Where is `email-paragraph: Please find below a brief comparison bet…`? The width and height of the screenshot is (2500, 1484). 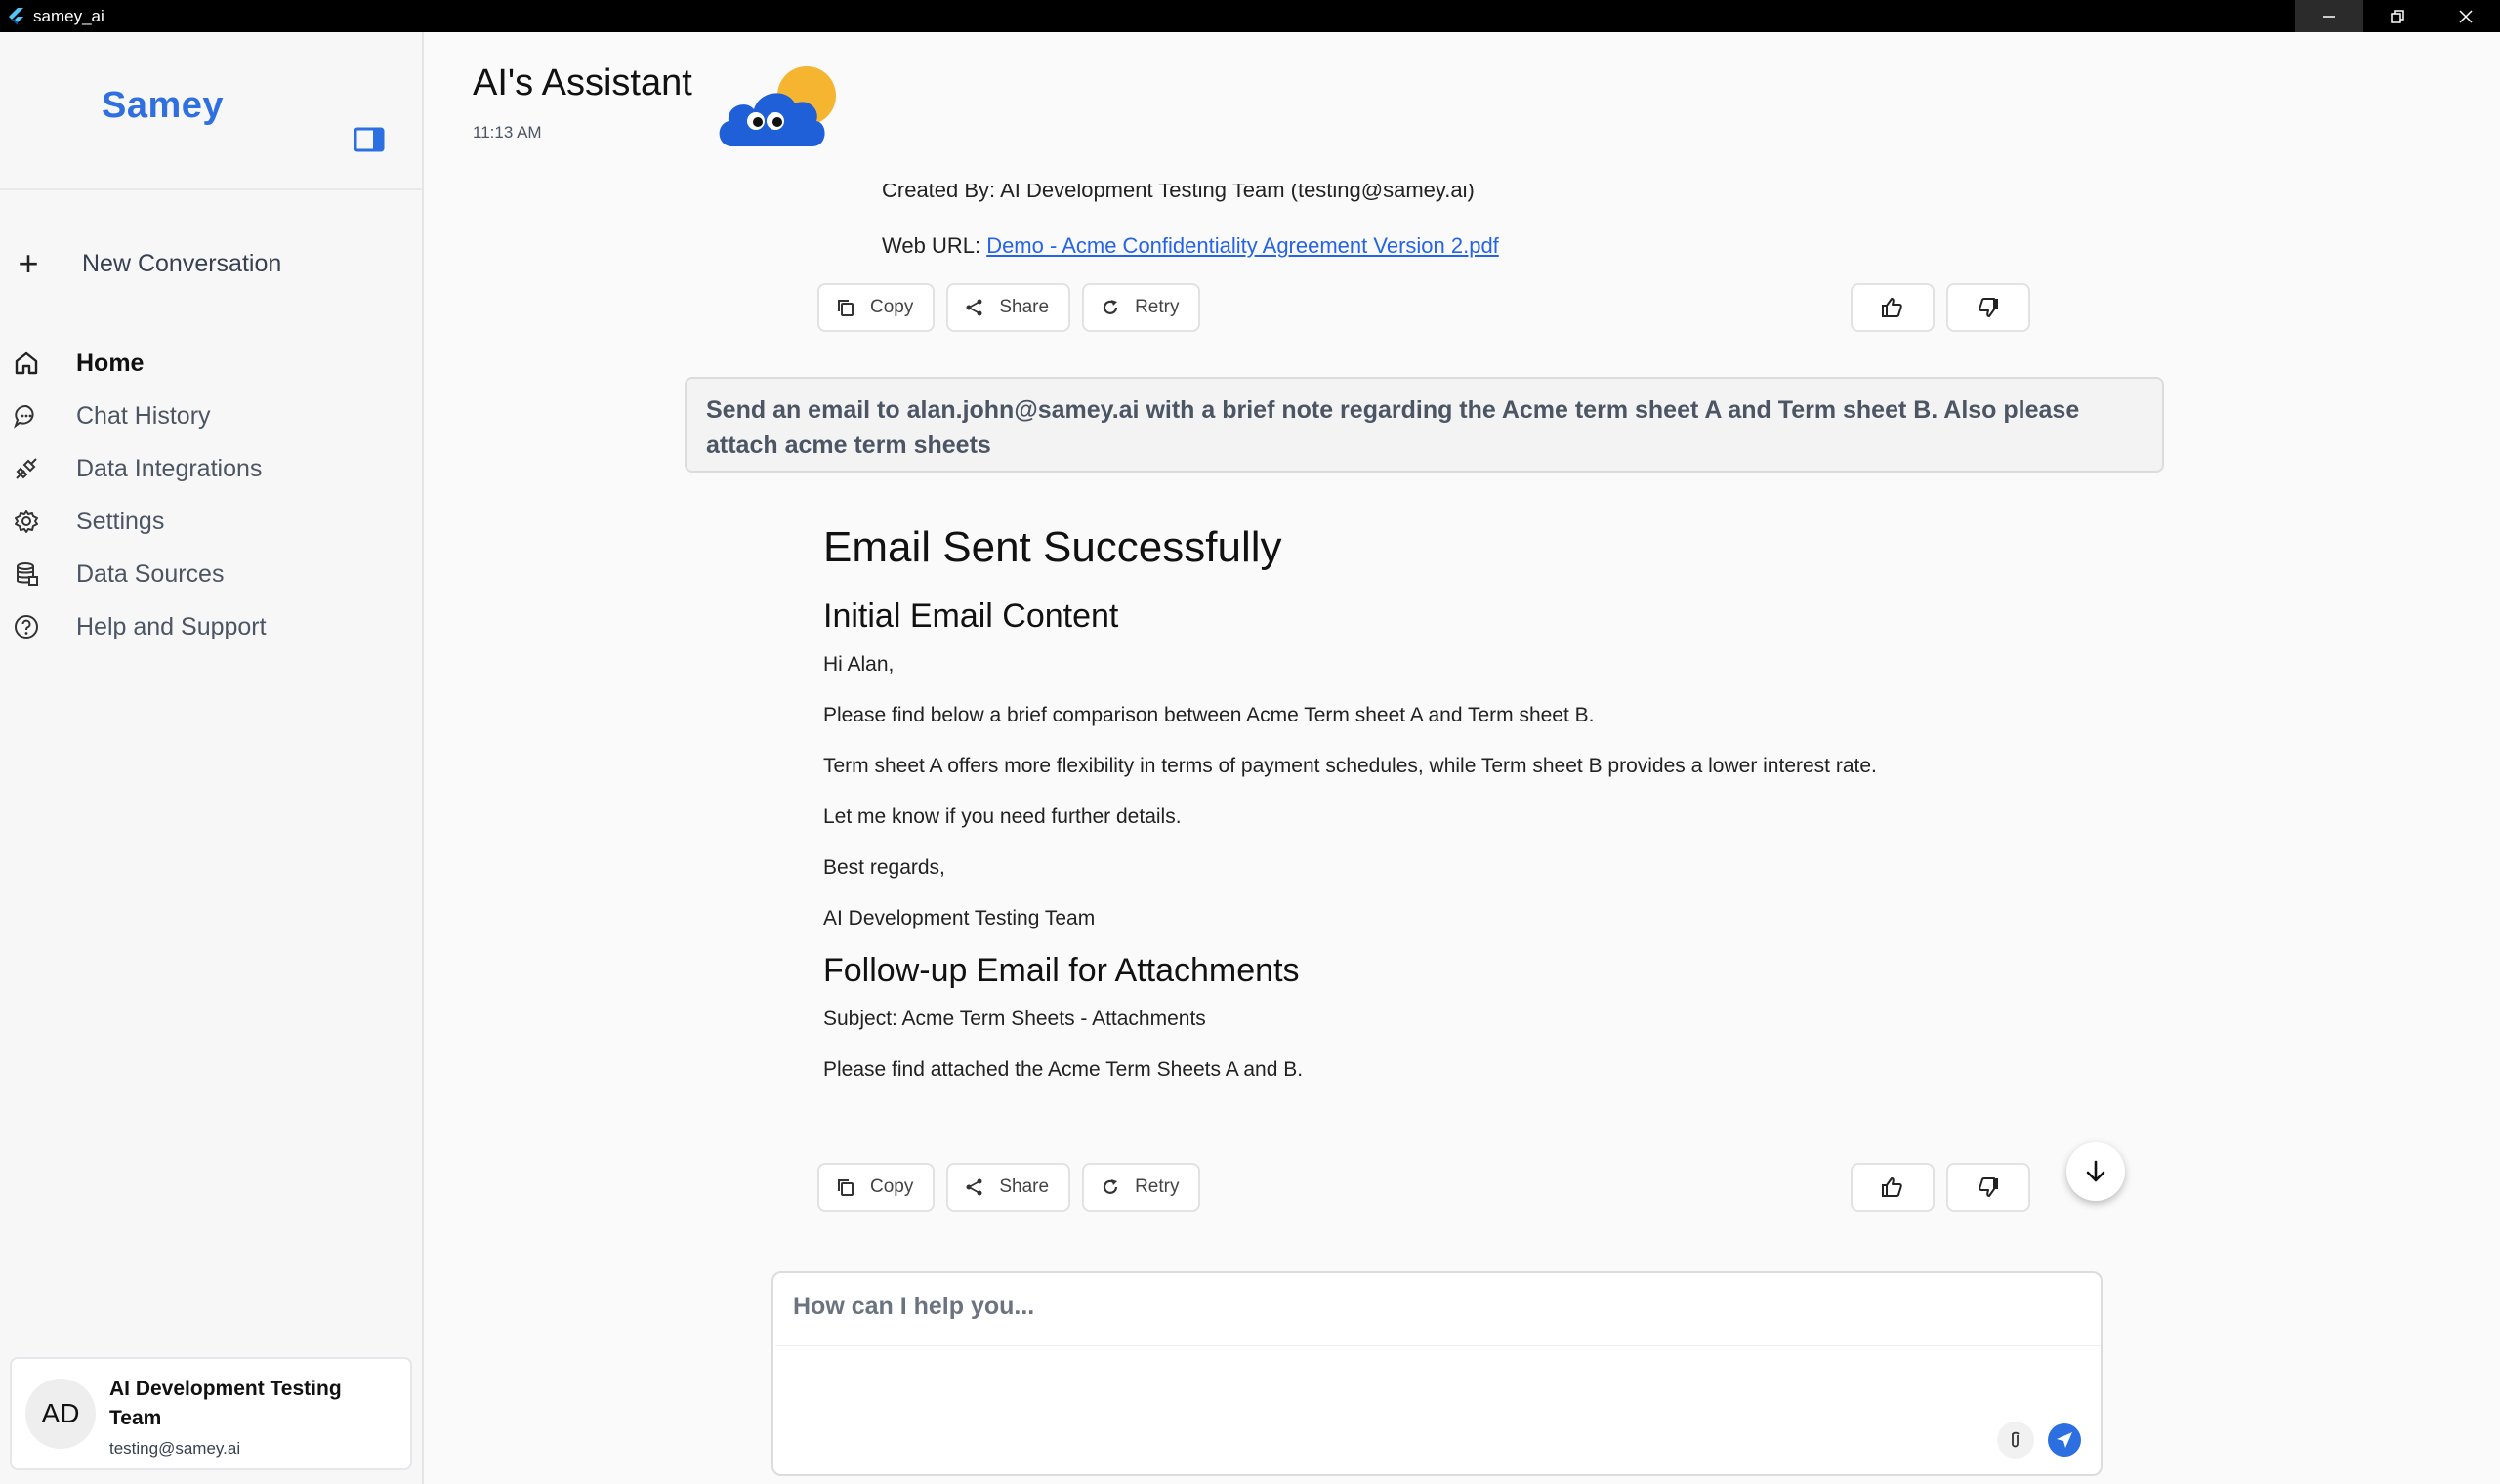
email-paragraph: Please find below a brief comparison bet… is located at coordinates (1209, 715).